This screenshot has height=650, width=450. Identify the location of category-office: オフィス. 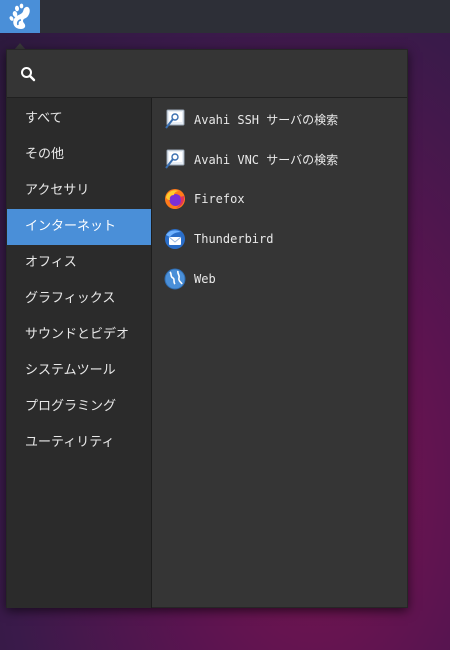
(79, 263).